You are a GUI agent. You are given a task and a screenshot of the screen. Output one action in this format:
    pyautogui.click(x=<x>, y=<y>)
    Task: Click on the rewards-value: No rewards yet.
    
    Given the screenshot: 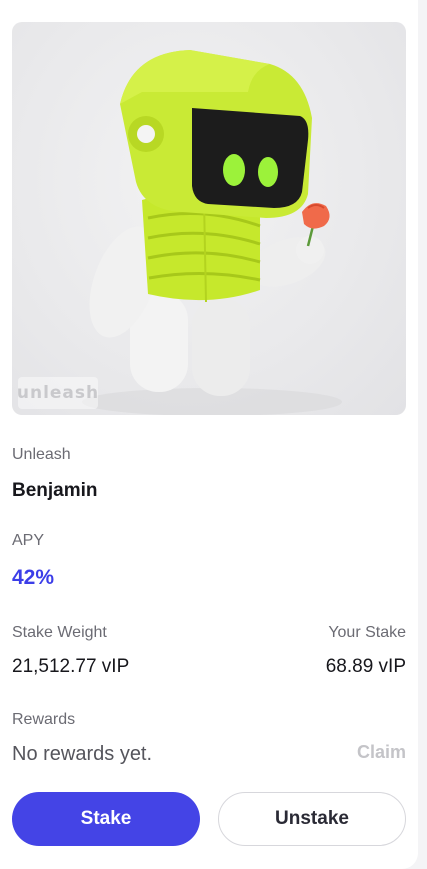 What is the action you would take?
    pyautogui.click(x=82, y=754)
    